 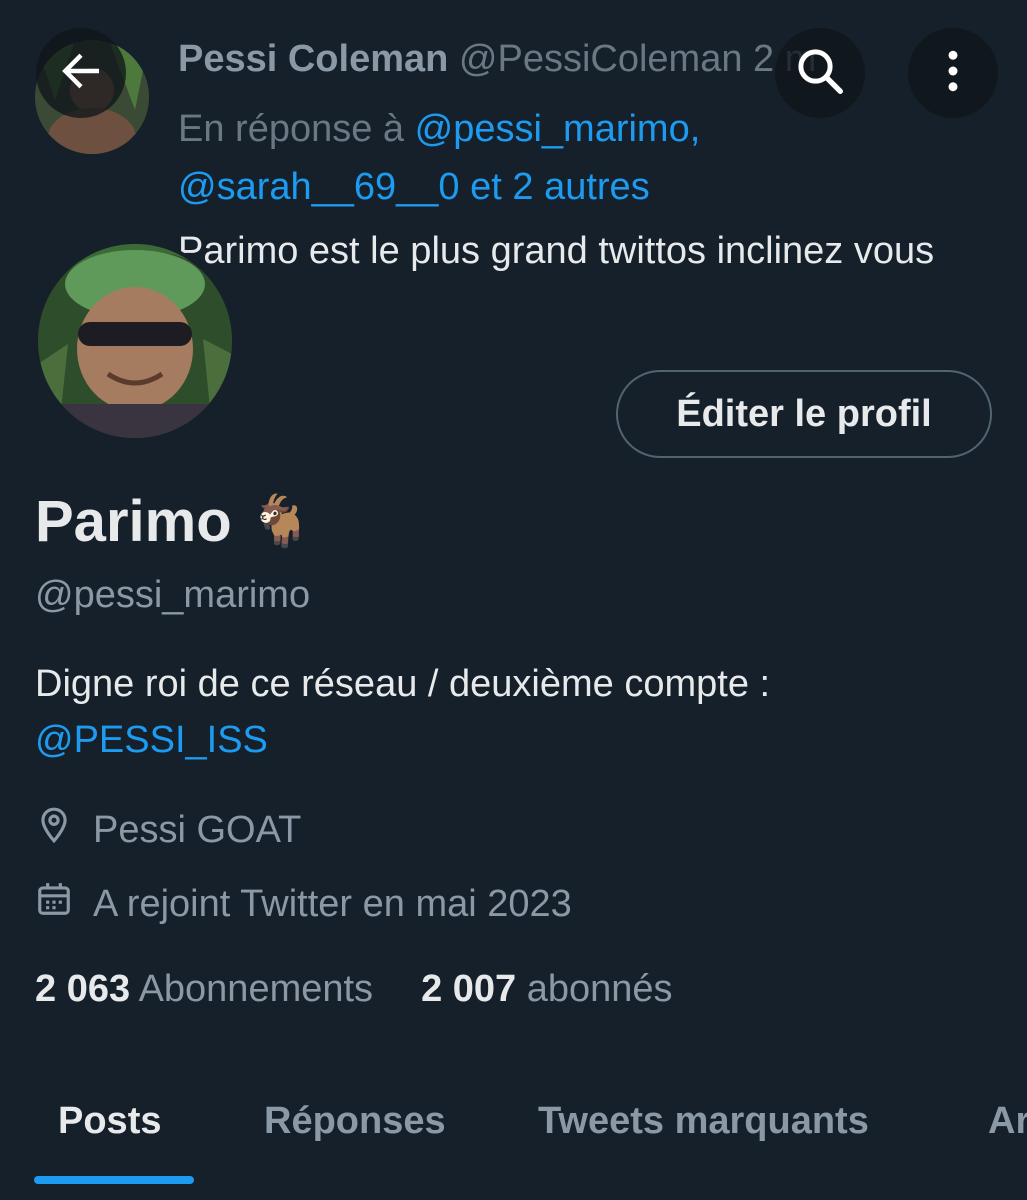 What do you see at coordinates (109, 1121) in the screenshot?
I see `tab-posts: Posts` at bounding box center [109, 1121].